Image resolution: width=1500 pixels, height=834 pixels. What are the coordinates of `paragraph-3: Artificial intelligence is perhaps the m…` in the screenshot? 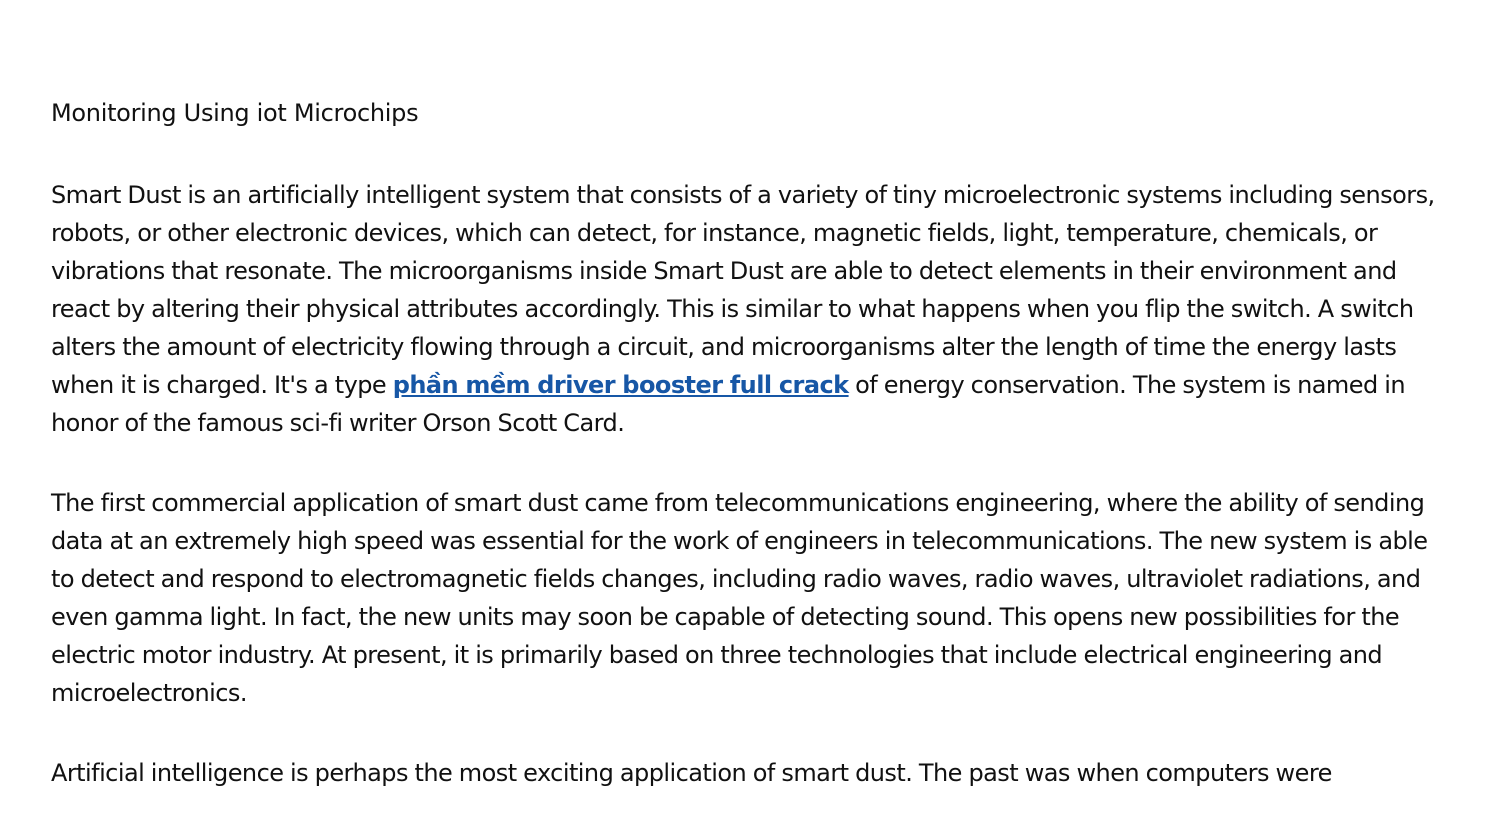 It's located at (691, 773).